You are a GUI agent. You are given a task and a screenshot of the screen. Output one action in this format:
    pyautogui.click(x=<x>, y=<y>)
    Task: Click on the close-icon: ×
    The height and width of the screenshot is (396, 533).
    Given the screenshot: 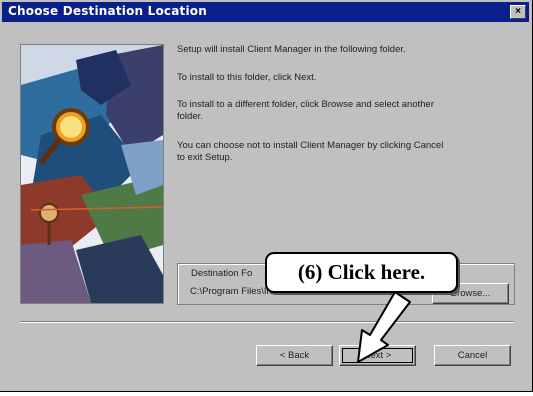 What is the action you would take?
    pyautogui.click(x=518, y=11)
    